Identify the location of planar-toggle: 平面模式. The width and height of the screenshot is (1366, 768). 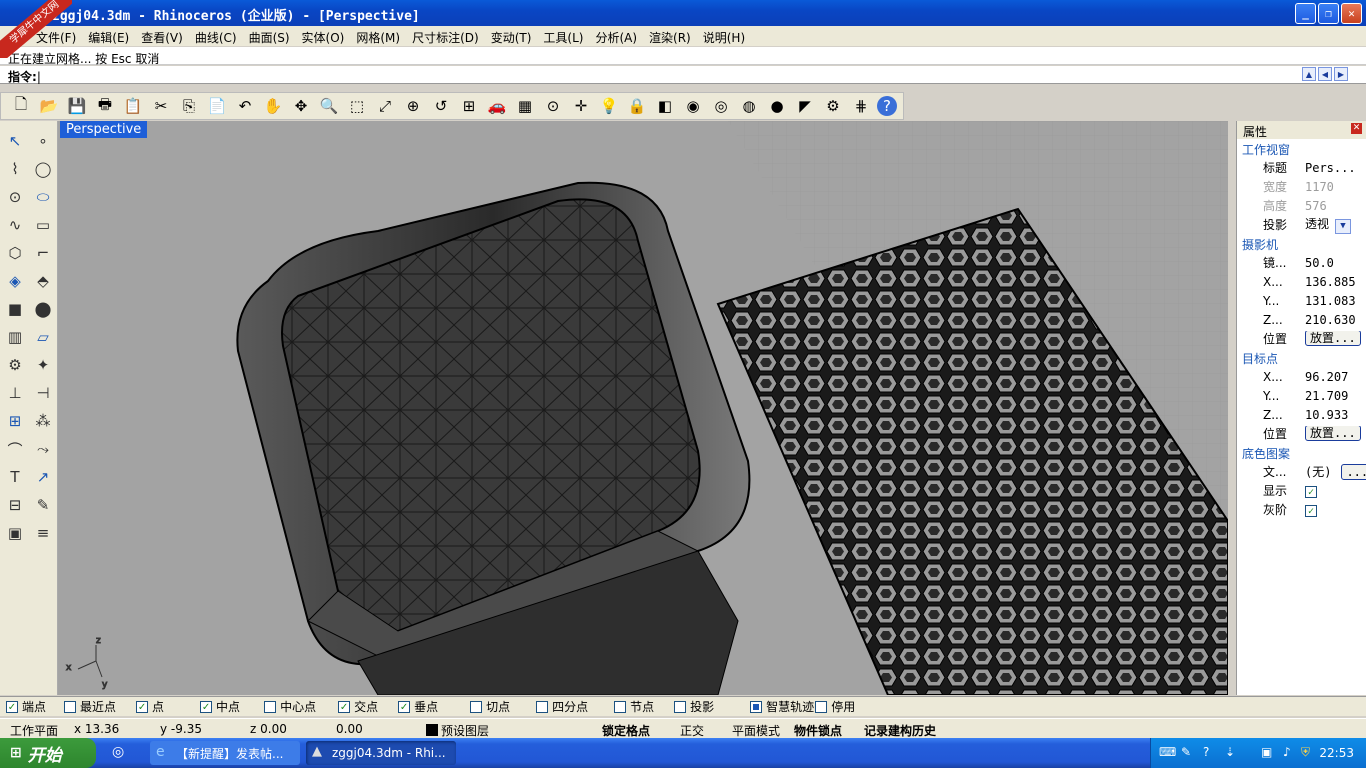
(756, 730).